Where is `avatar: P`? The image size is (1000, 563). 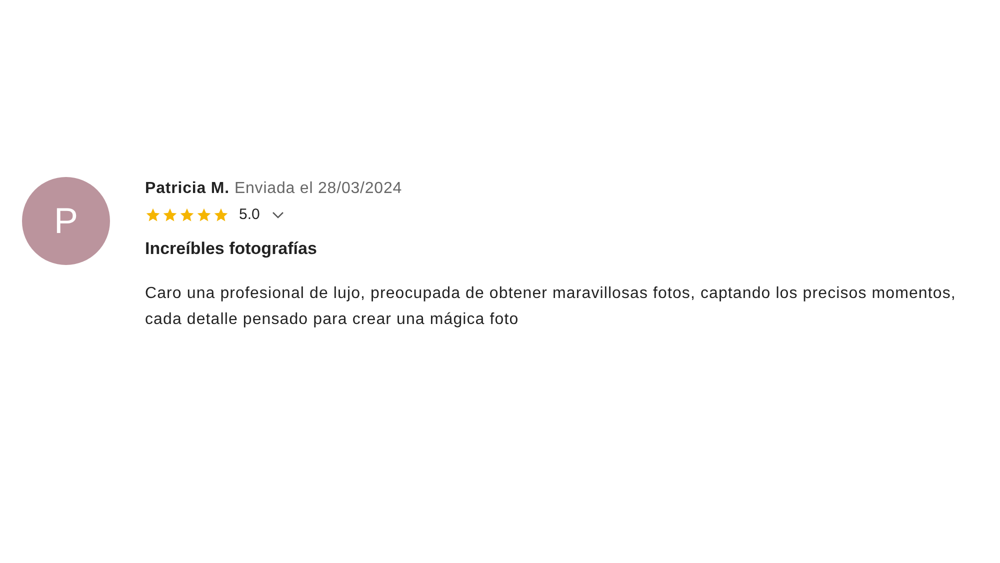 avatar: P is located at coordinates (66, 221).